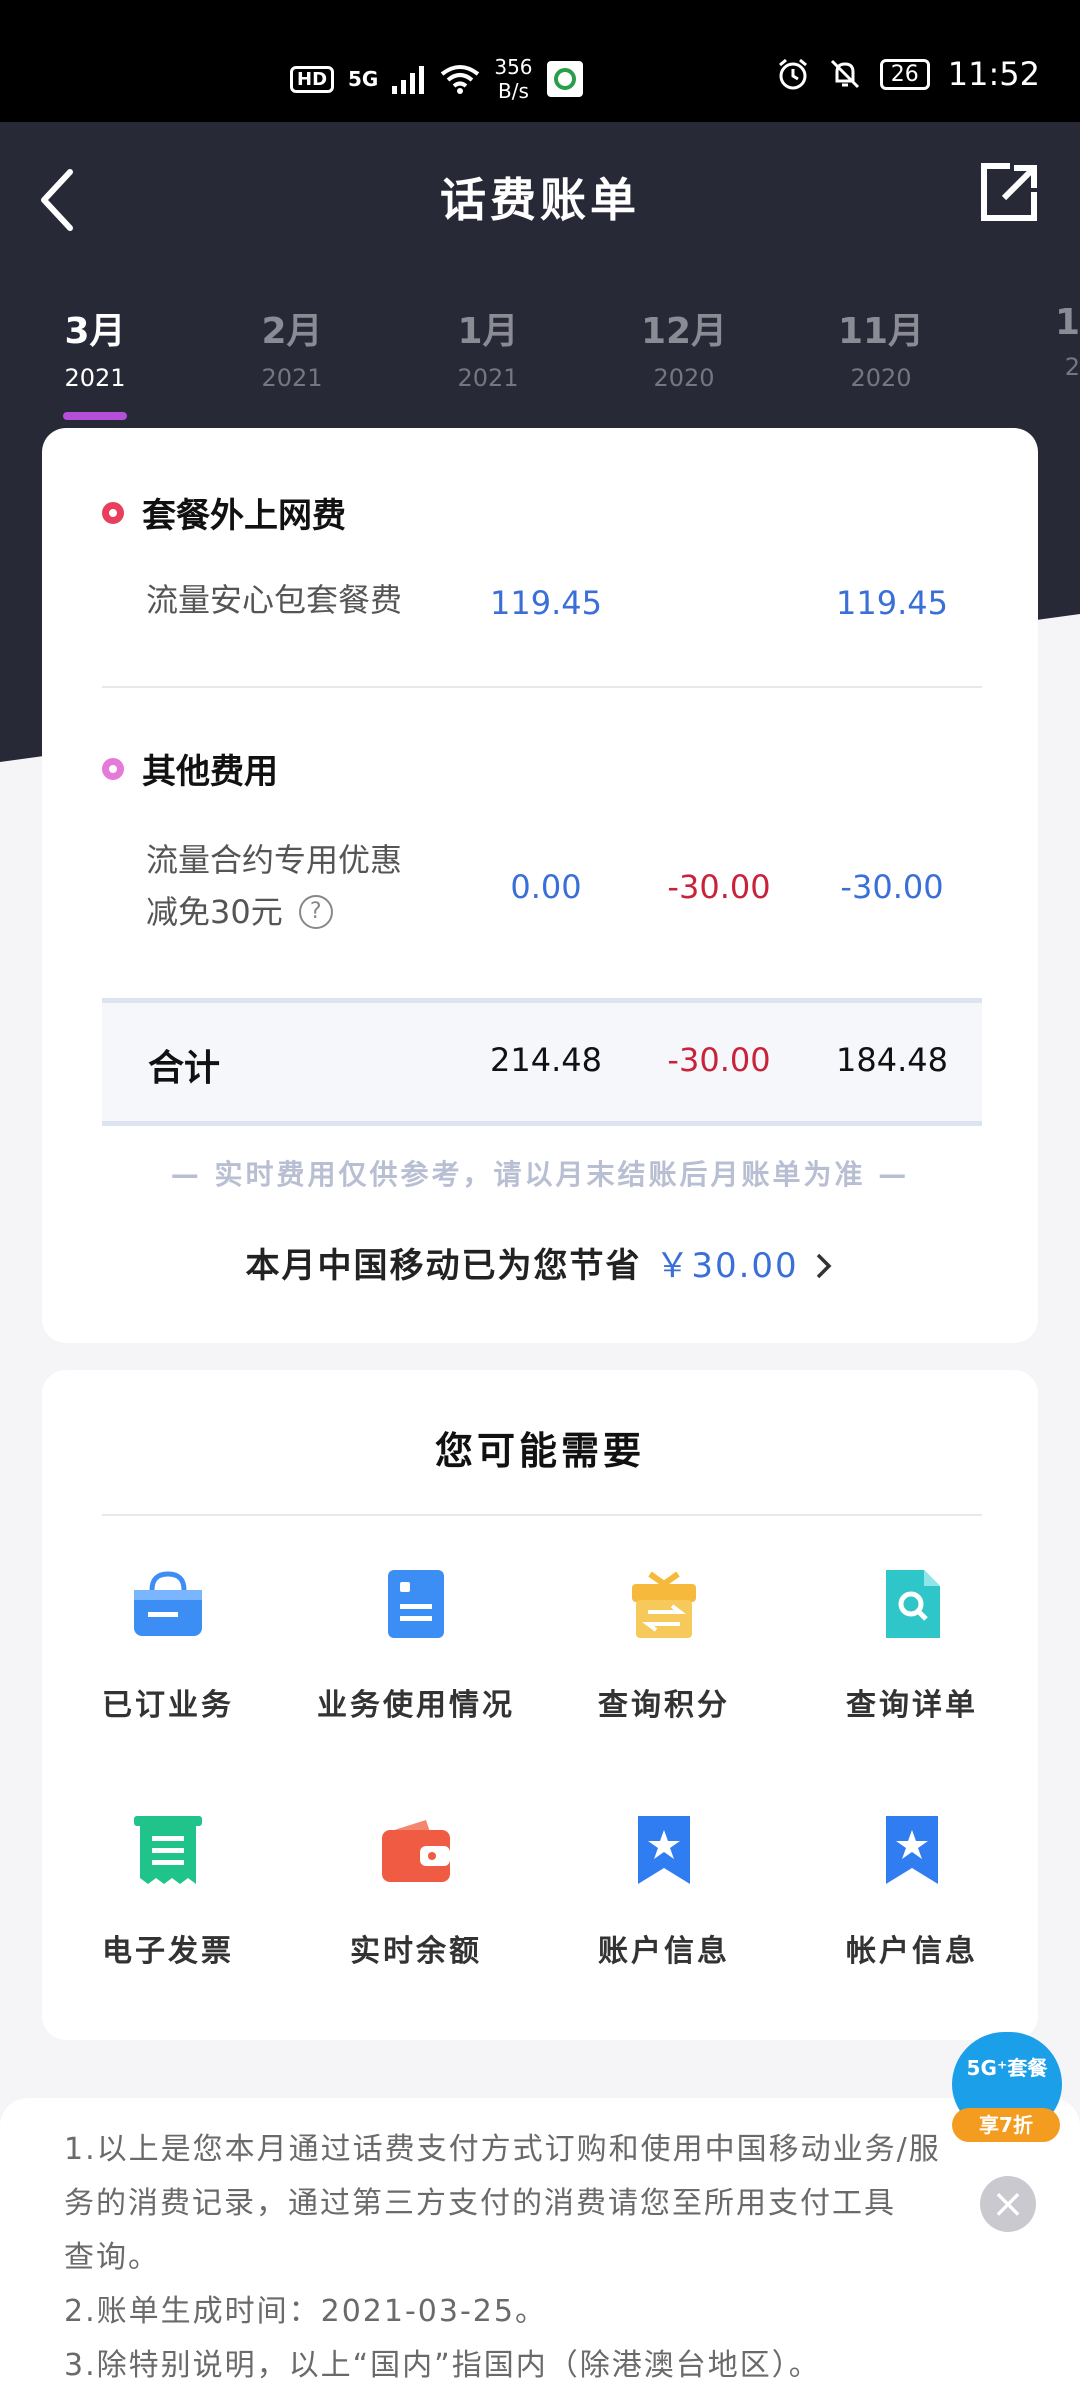 The width and height of the screenshot is (1080, 2408). What do you see at coordinates (416, 1951) in the screenshot?
I see `item-label: 实时余额` at bounding box center [416, 1951].